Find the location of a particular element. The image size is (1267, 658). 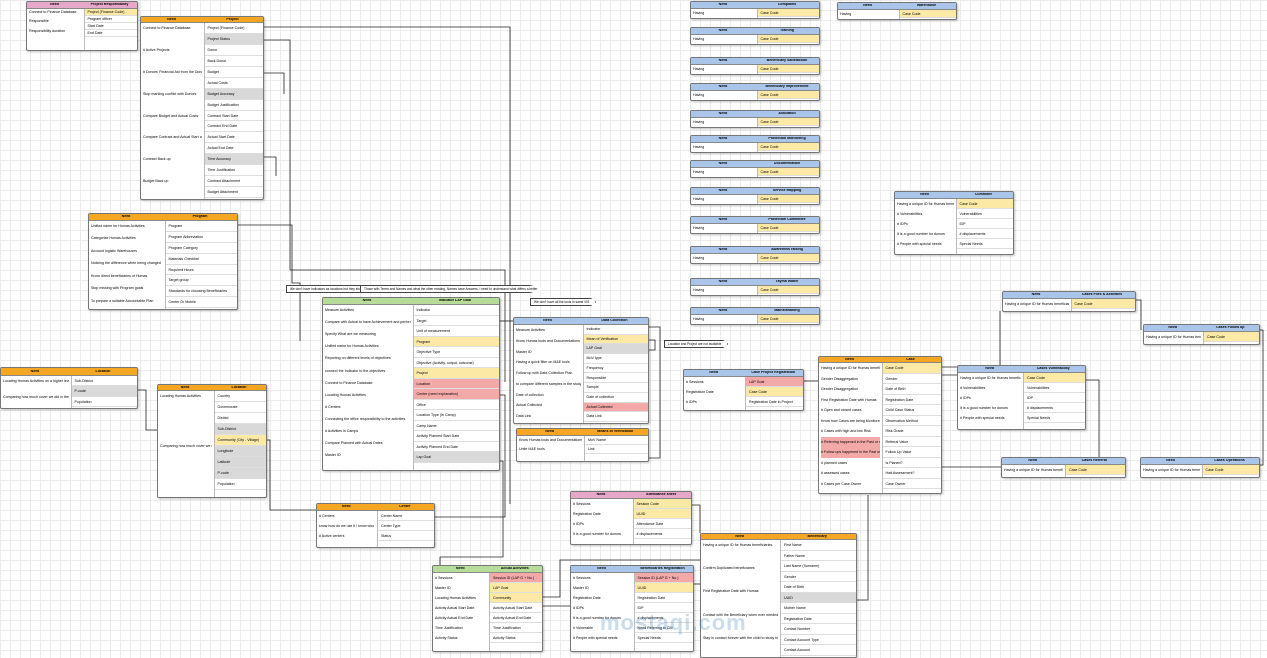

table-field: Attendance Date is located at coordinates (662, 524).